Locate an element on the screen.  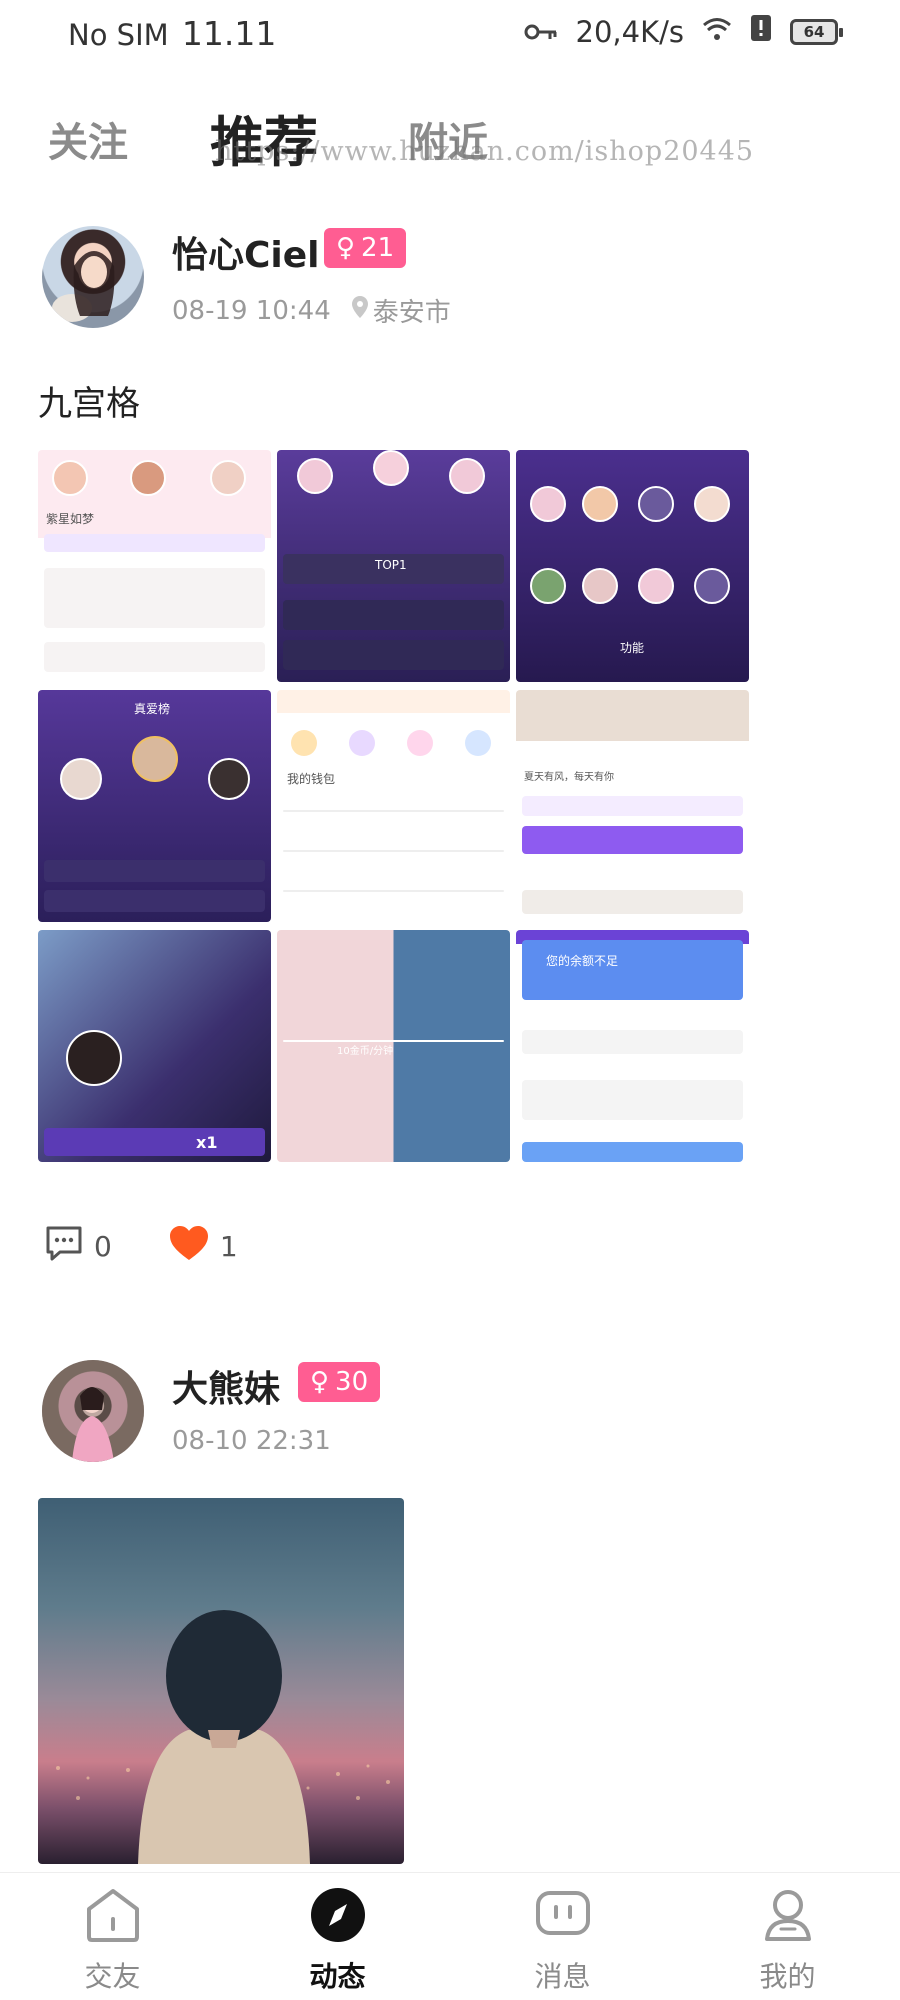
grid-label: 我的钱包 is located at coordinates (311, 779).